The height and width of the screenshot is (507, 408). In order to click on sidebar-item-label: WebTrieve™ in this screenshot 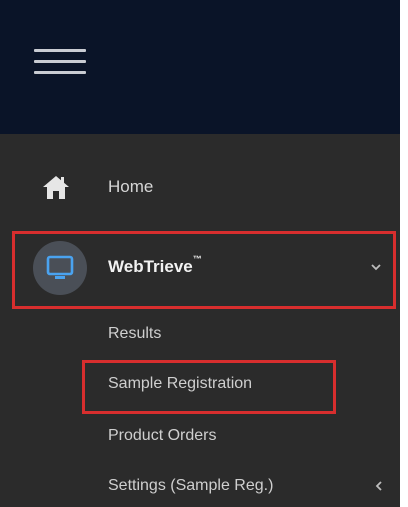, I will do `click(155, 265)`.